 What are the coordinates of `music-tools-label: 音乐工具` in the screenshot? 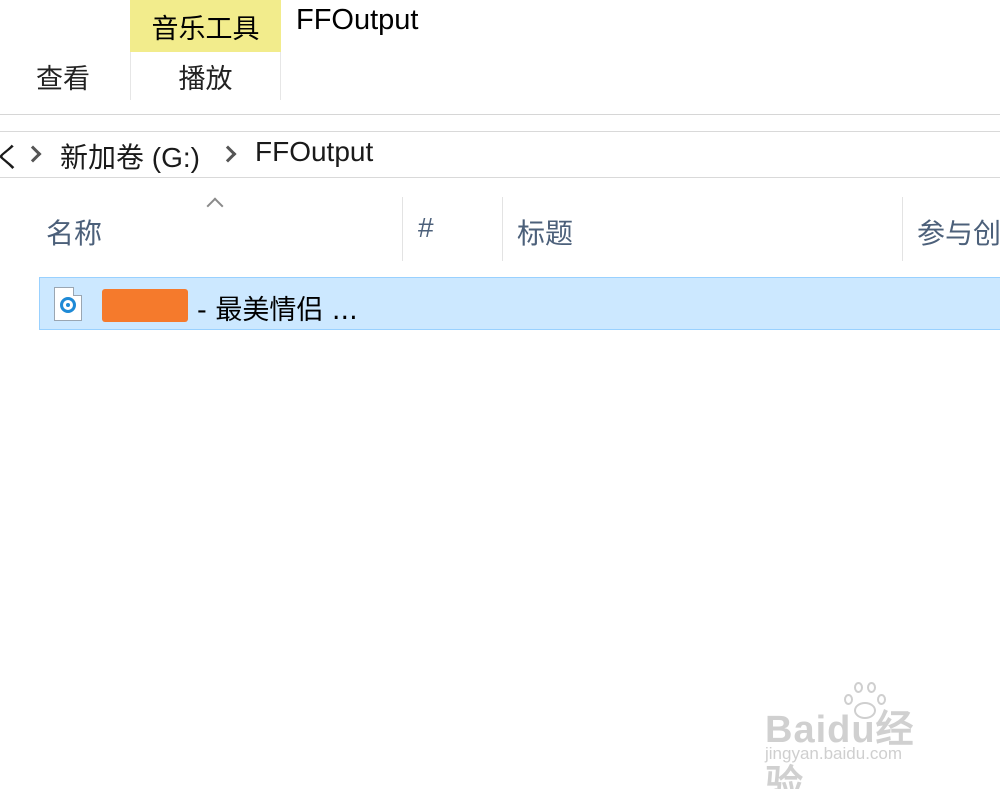 It's located at (205, 29).